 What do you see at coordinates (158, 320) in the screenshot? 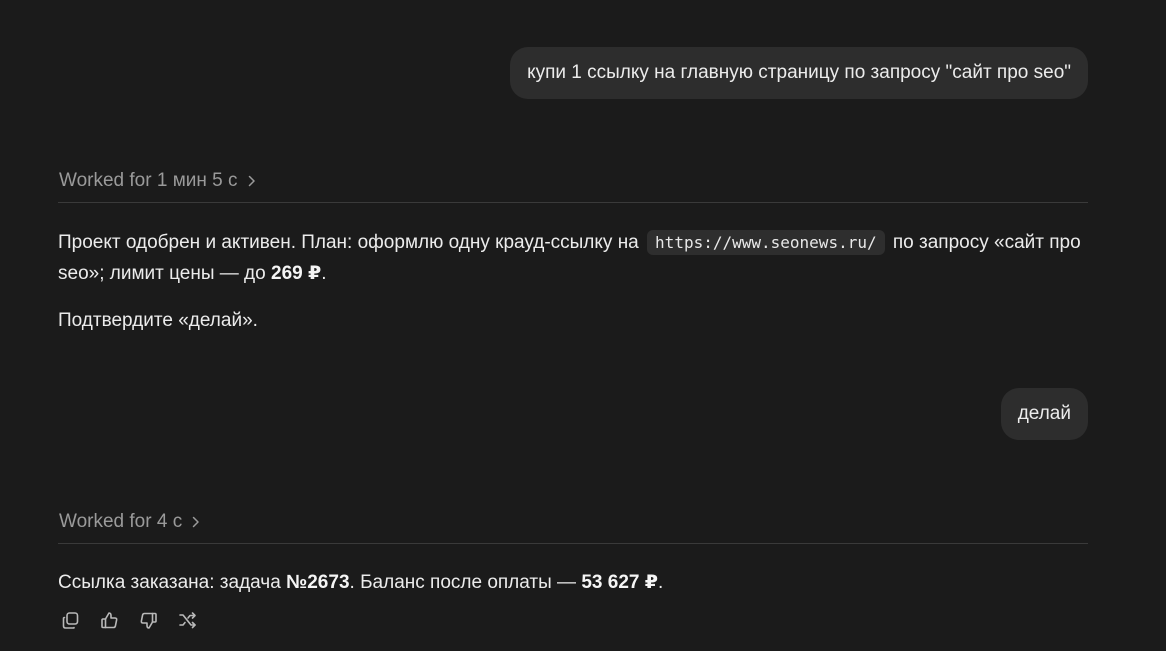
I see `assistant-text: Подтвердите «делай».` at bounding box center [158, 320].